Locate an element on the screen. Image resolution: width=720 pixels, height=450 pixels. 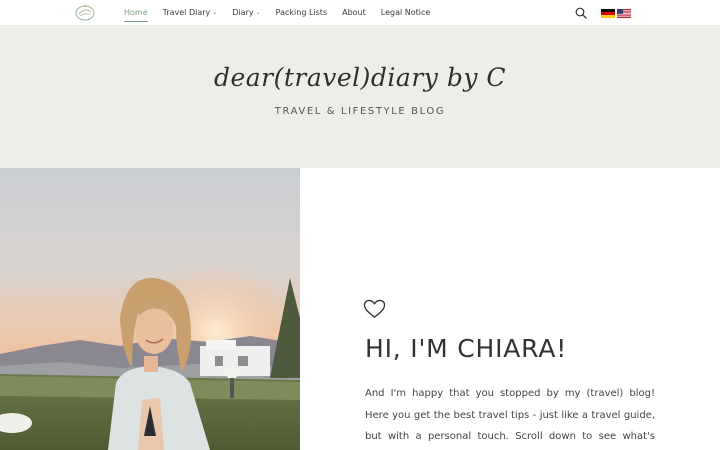
nav-item-label: About is located at coordinates (354, 12).